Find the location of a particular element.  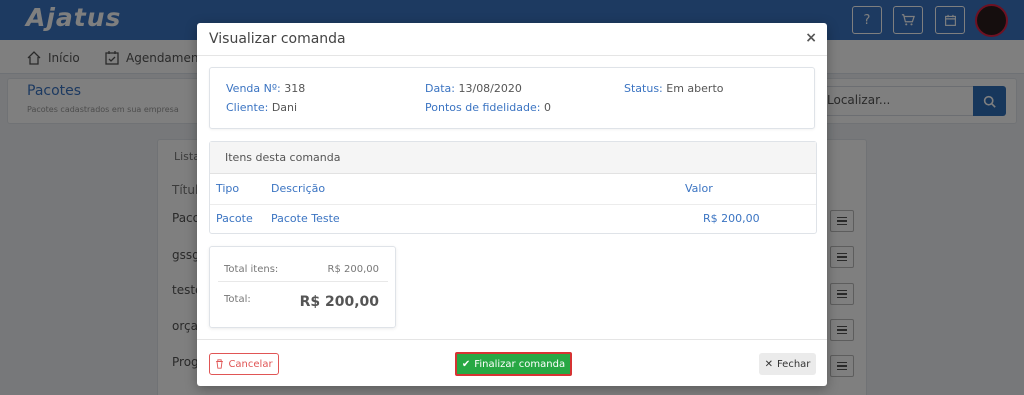

column-header-descricao: Descrição is located at coordinates (298, 188).